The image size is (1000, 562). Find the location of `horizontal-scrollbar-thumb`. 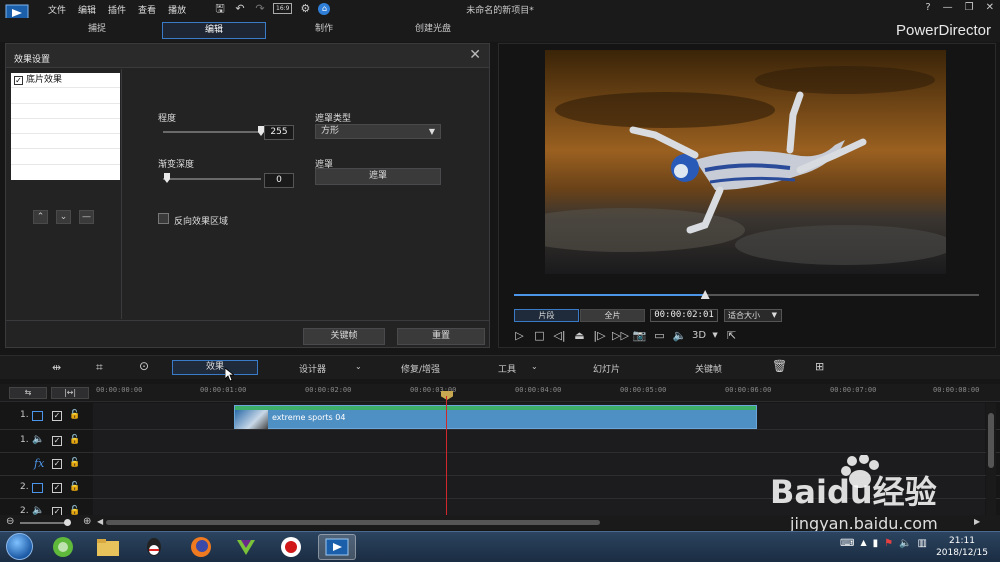

horizontal-scrollbar-thumb is located at coordinates (353, 522).